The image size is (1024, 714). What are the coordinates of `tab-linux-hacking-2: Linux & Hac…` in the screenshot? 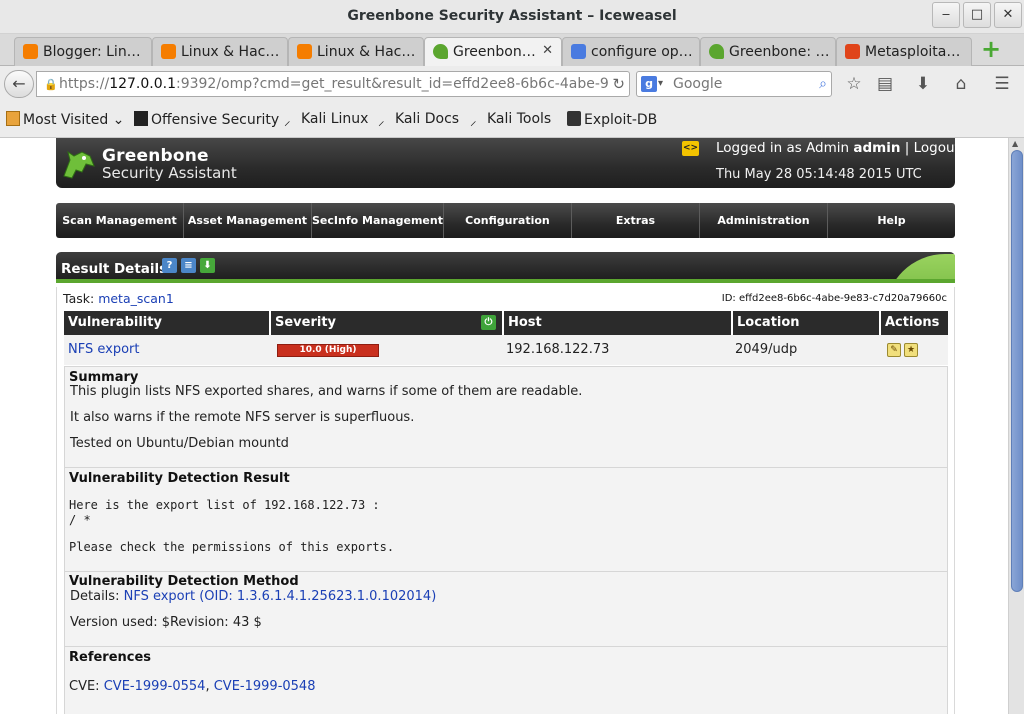 It's located at (356, 51).